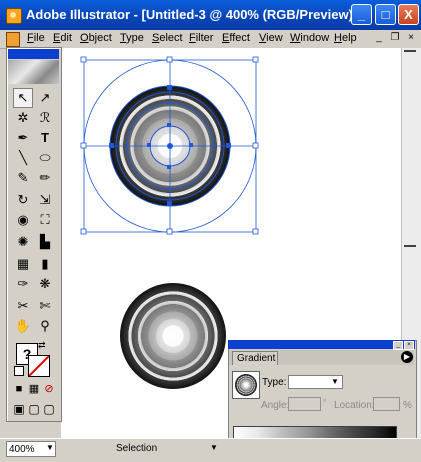 This screenshot has height=462, width=421. I want to click on zoom-tool-icon: ⚲, so click(45, 326).